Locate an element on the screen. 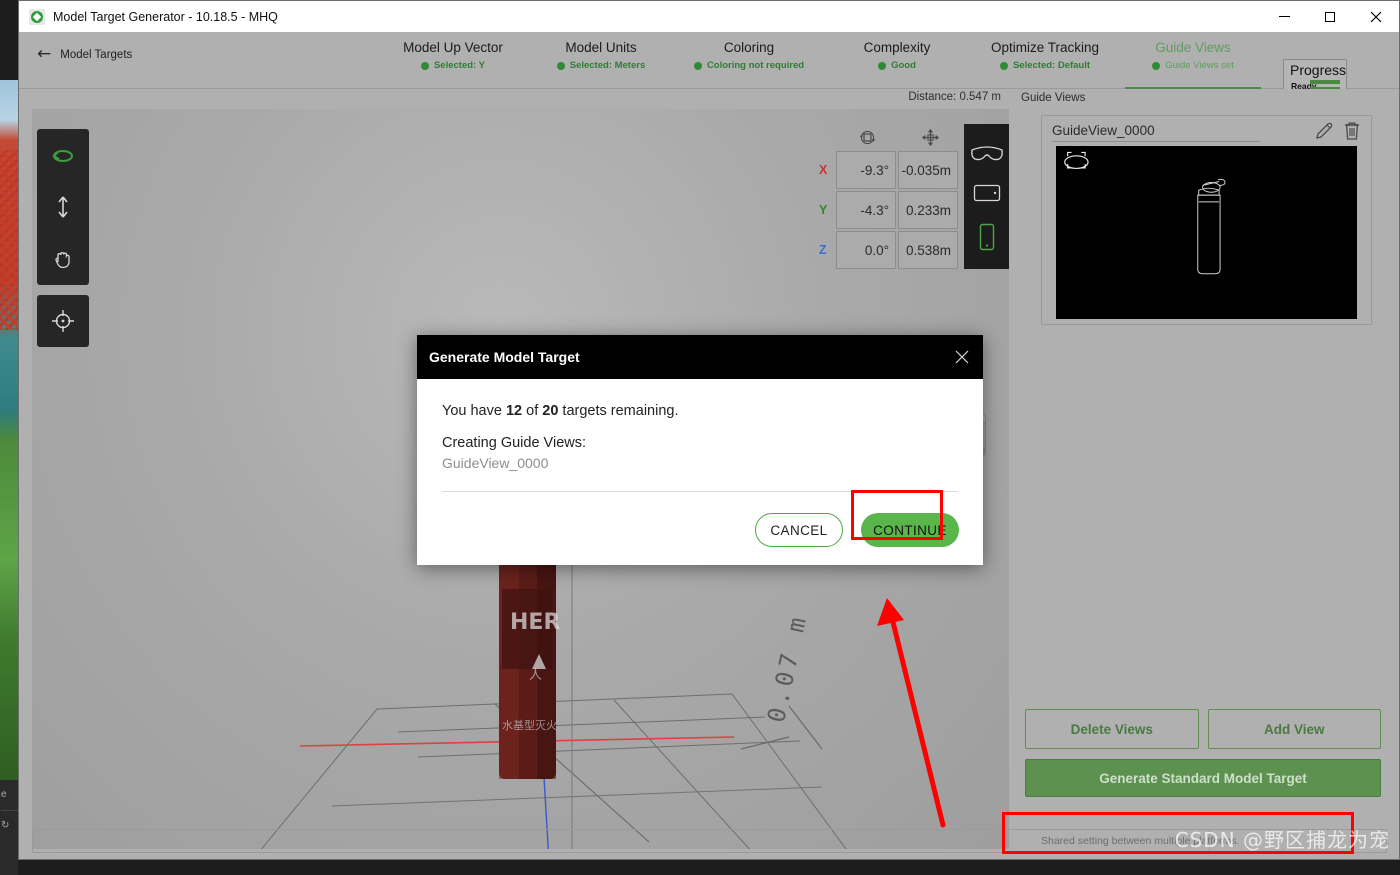  creating-guide-views-label: Creating Guide Views: is located at coordinates (514, 443).